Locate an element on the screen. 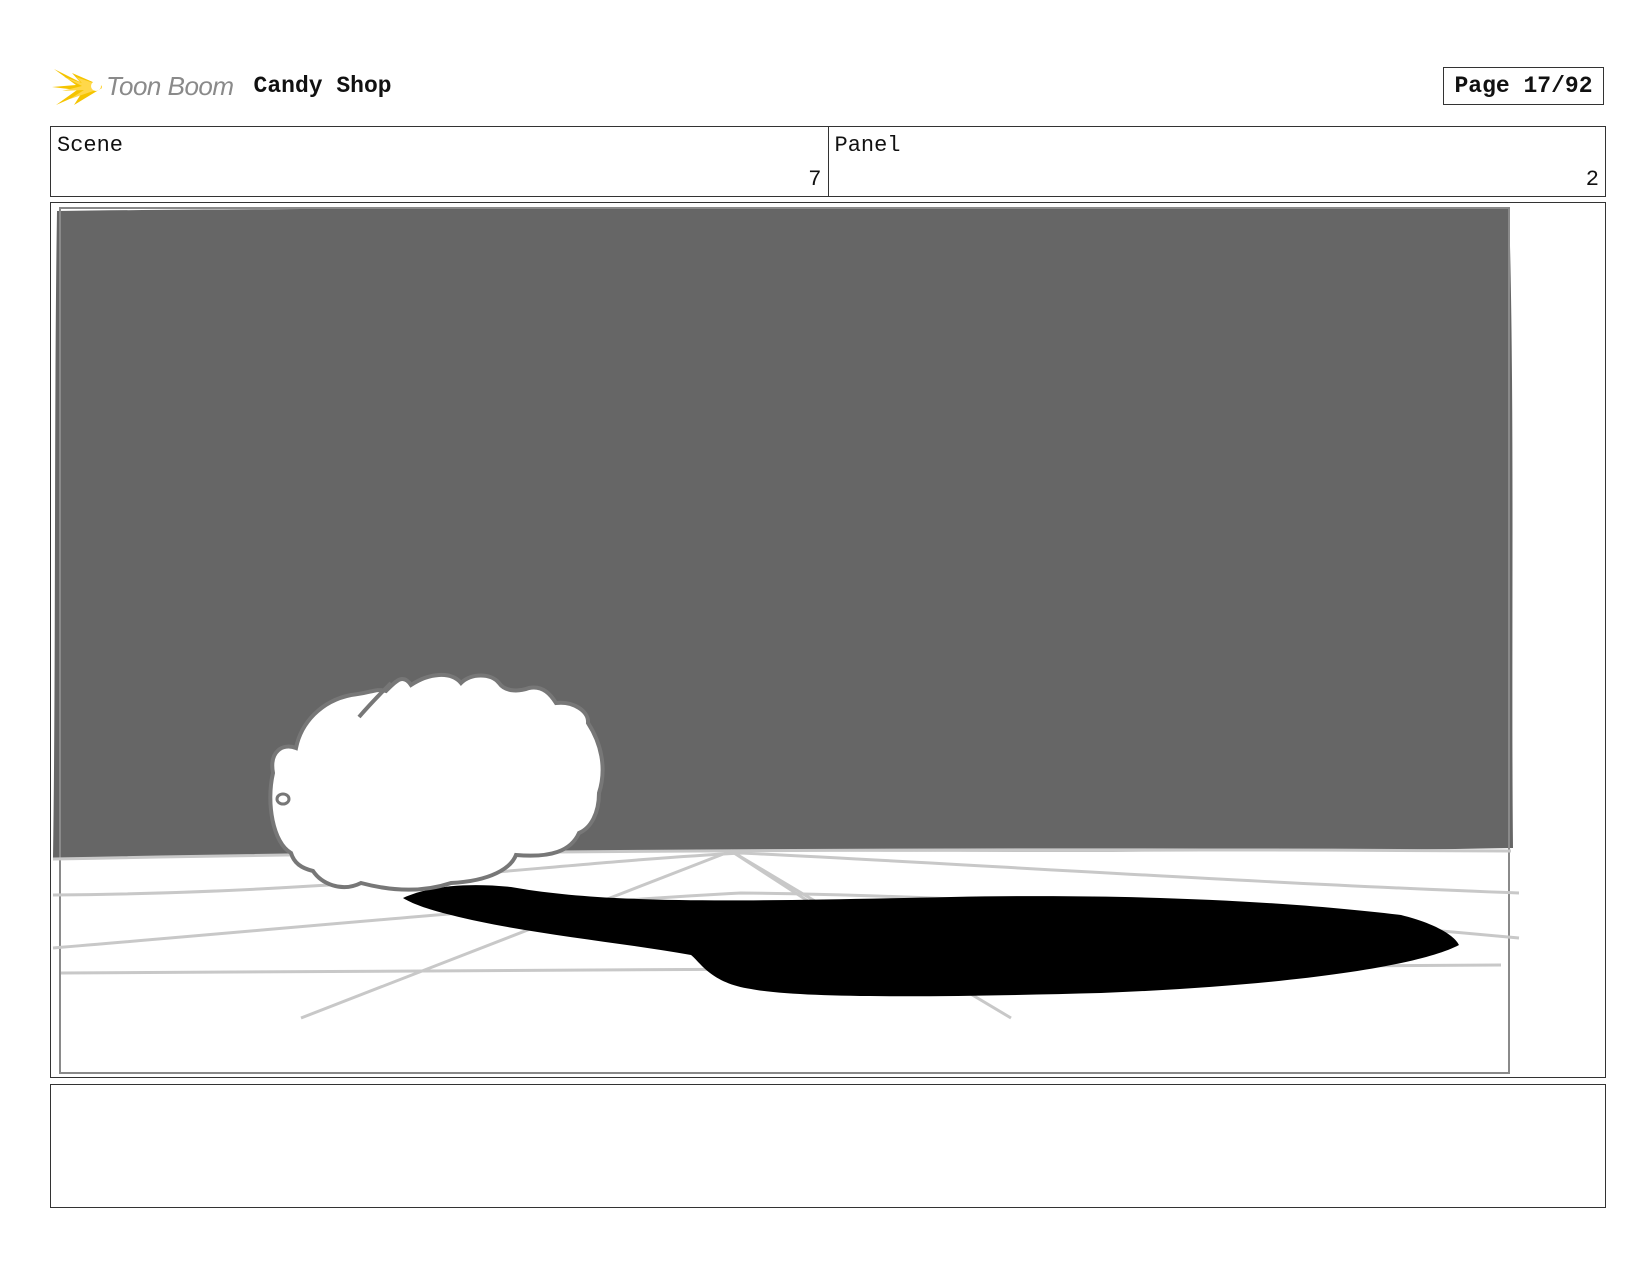 Image resolution: width=1648 pixels, height=1276 pixels. scene-label: Scene is located at coordinates (90, 145).